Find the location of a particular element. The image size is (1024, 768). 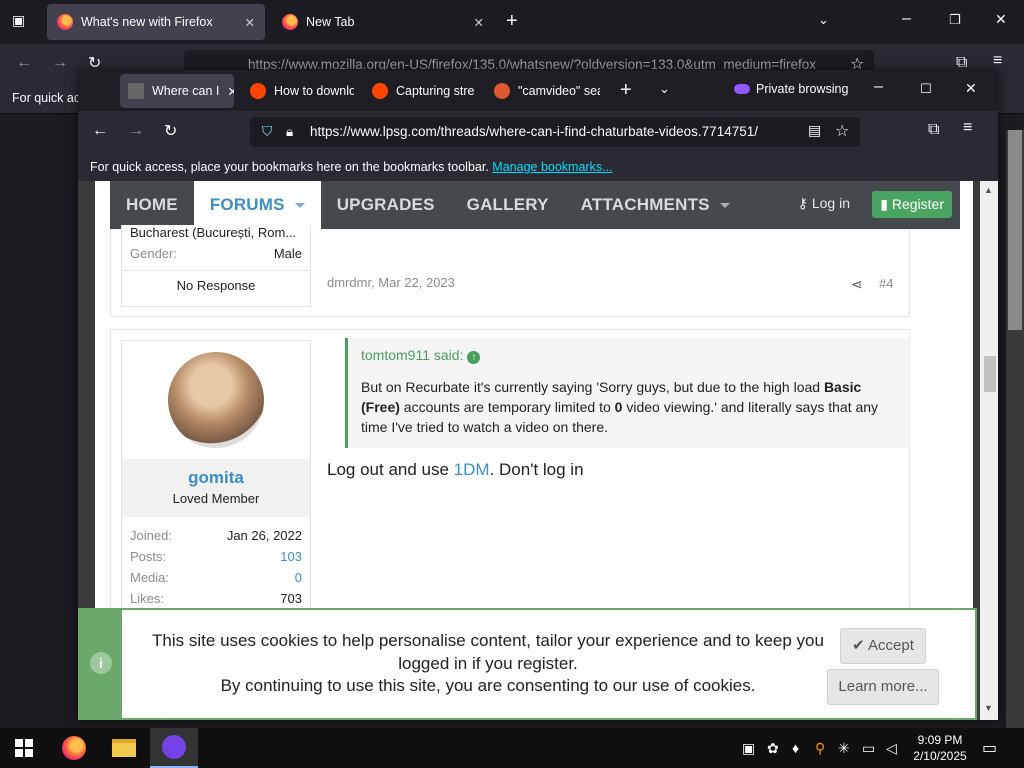

taskbar-file-explorer is located at coordinates (124, 748).